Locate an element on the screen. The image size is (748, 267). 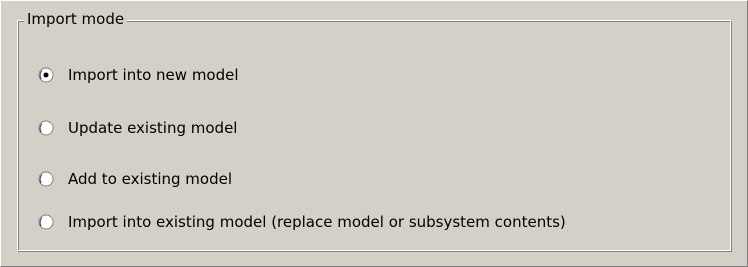
import-mode-title: Import mode is located at coordinates (76, 19).